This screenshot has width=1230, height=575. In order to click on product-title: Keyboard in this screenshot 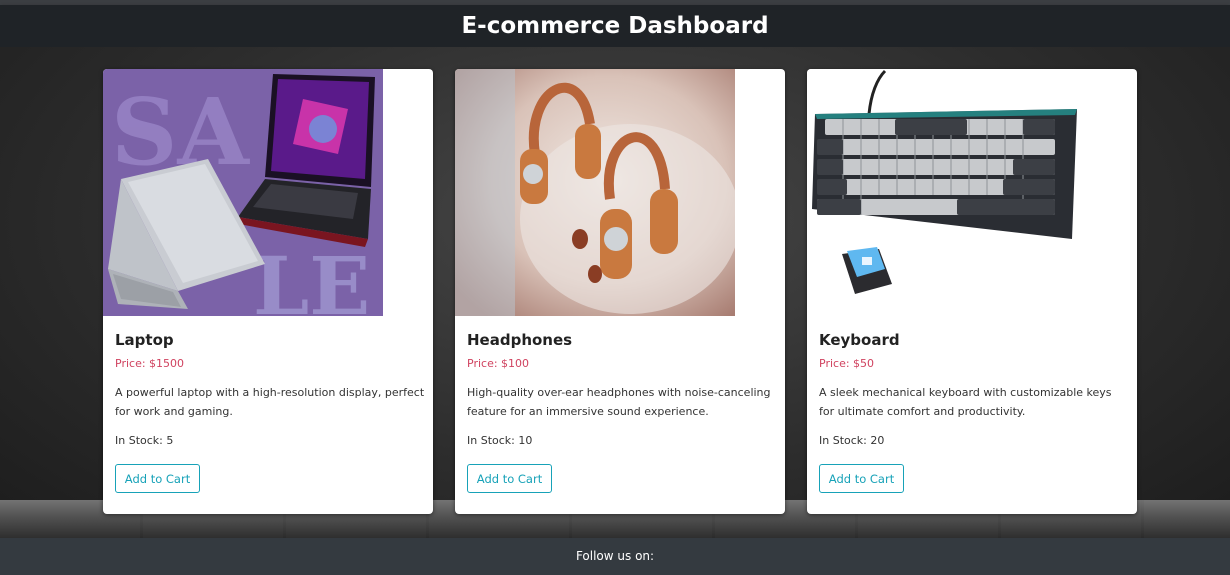, I will do `click(859, 340)`.